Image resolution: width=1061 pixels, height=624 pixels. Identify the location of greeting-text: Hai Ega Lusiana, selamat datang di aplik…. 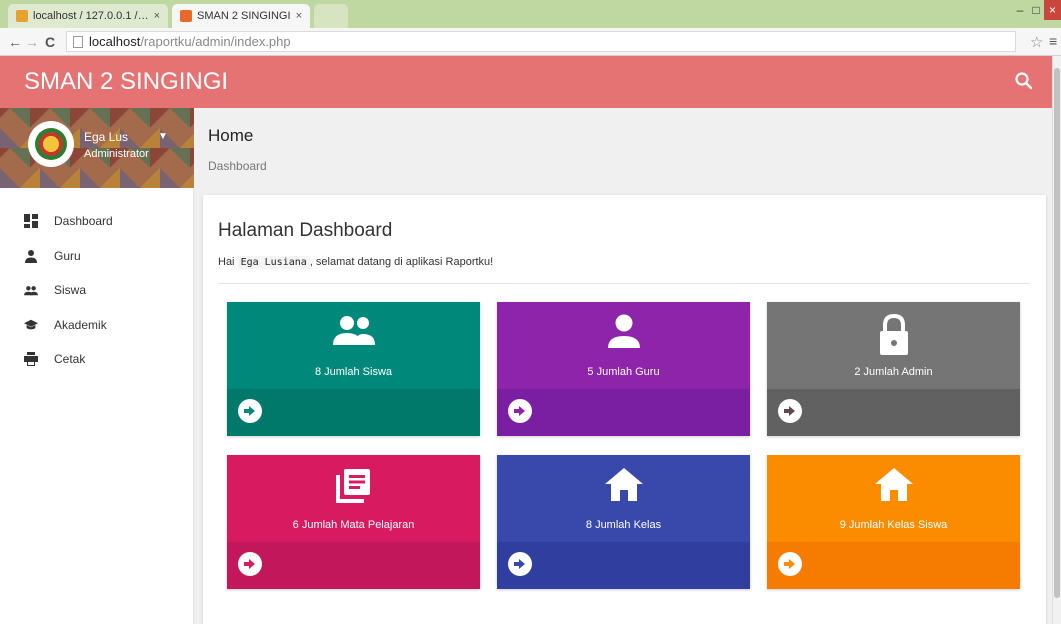
(356, 262).